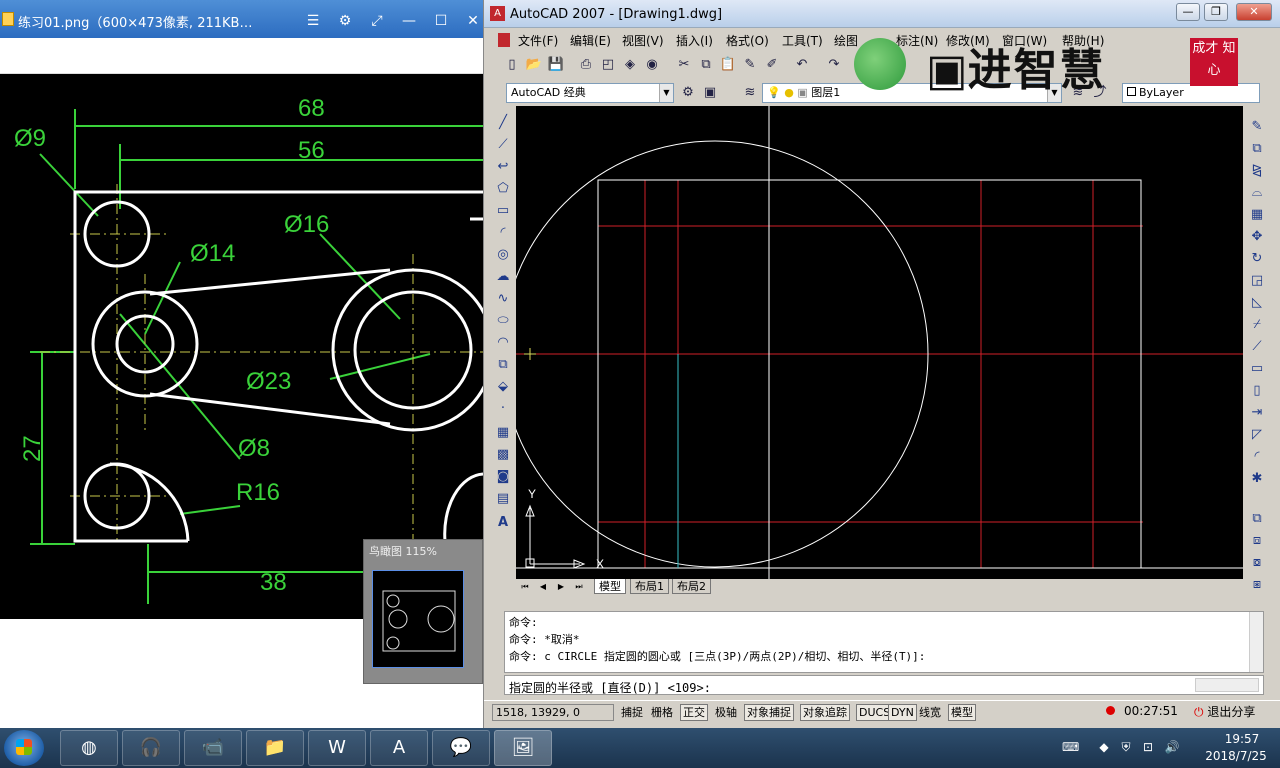 The width and height of the screenshot is (1280, 768). I want to click on osnap-toggle: 对象捕捉, so click(769, 712).